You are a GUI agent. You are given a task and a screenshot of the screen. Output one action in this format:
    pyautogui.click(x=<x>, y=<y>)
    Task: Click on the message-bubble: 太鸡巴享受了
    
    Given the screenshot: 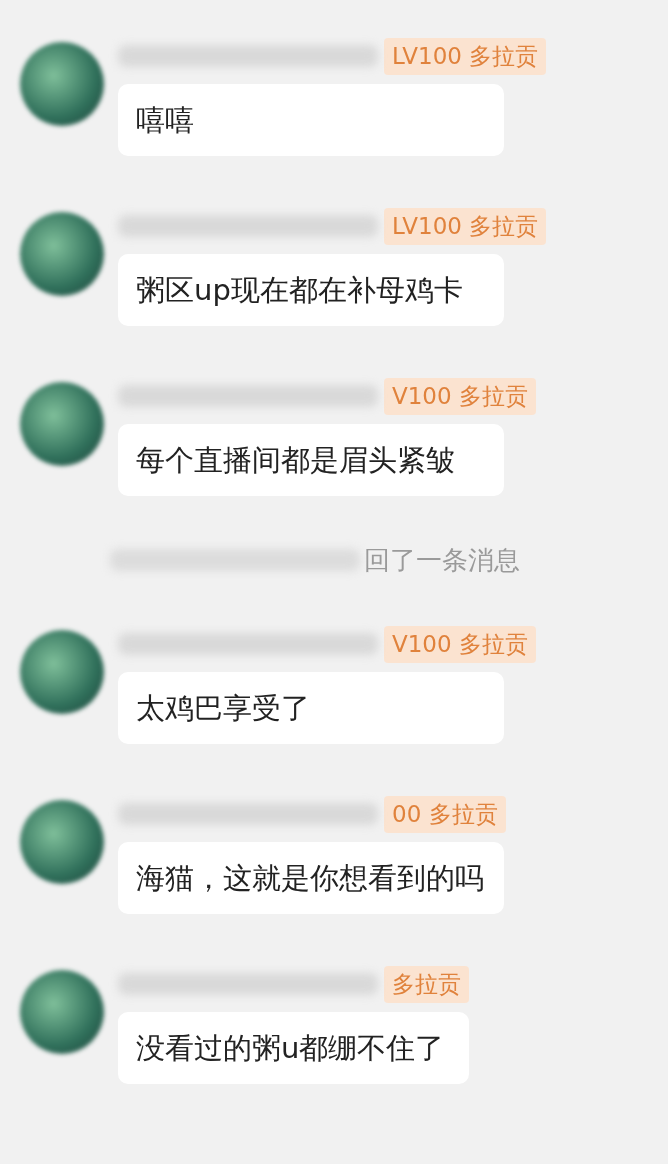 What is the action you would take?
    pyautogui.click(x=311, y=708)
    